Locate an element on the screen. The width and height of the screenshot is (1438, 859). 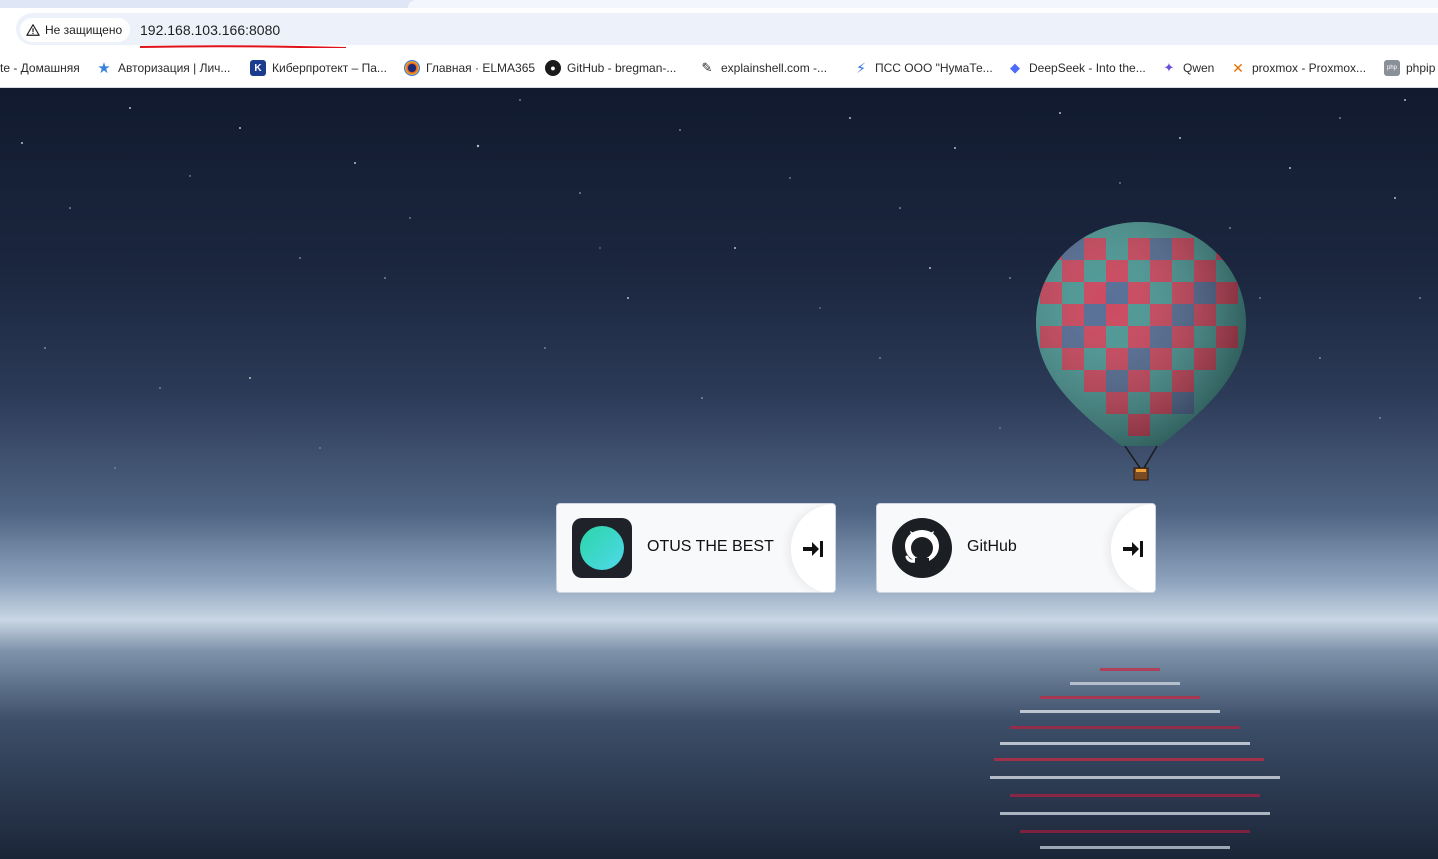
github-link-card: GitHub is located at coordinates (1016, 548).